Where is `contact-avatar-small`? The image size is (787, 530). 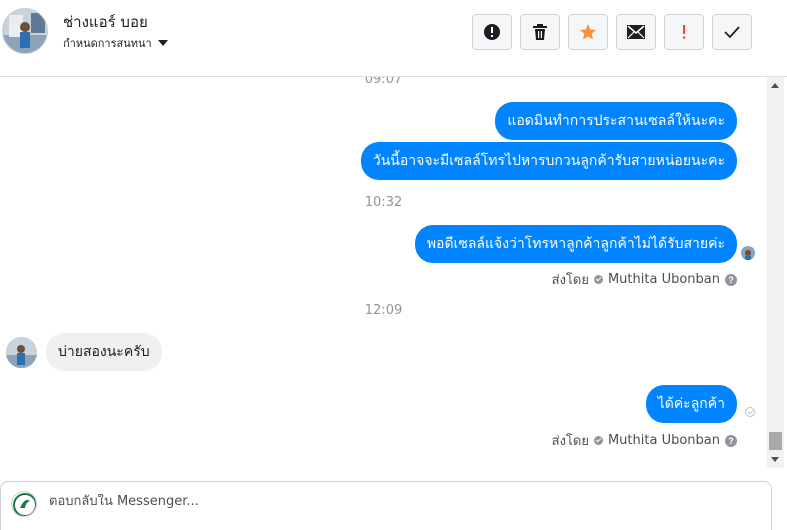
contact-avatar-small is located at coordinates (21, 352).